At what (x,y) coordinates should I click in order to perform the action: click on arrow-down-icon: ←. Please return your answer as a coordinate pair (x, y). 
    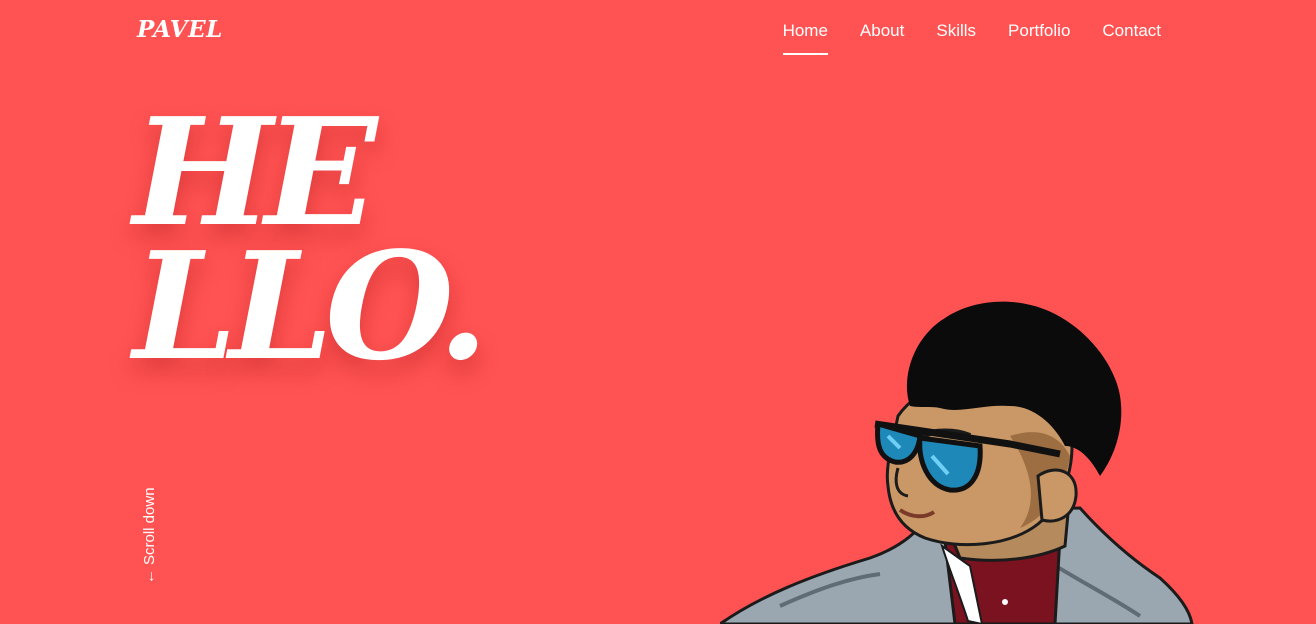
    Looking at the image, I should click on (149, 576).